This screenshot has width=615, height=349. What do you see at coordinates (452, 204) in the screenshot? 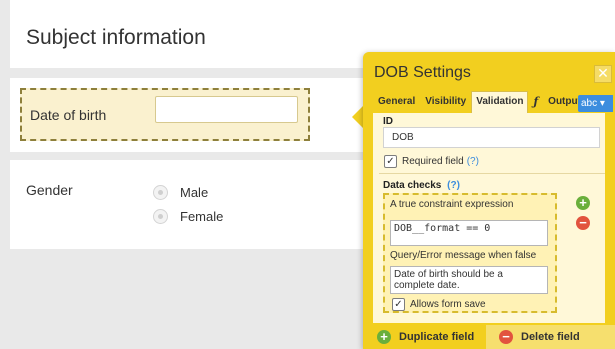
I see `constraint-label: A true constraint expression` at bounding box center [452, 204].